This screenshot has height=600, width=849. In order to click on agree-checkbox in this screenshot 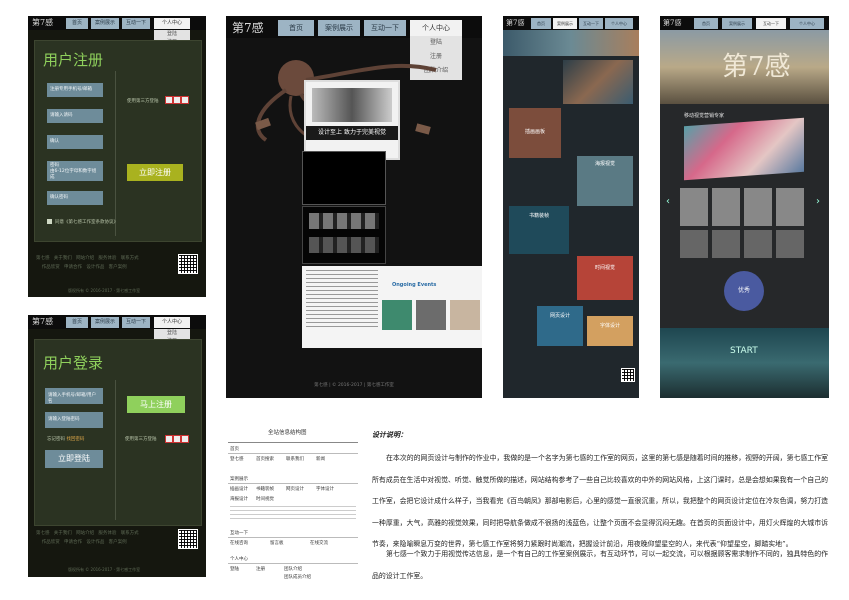, I will do `click(49, 221)`.